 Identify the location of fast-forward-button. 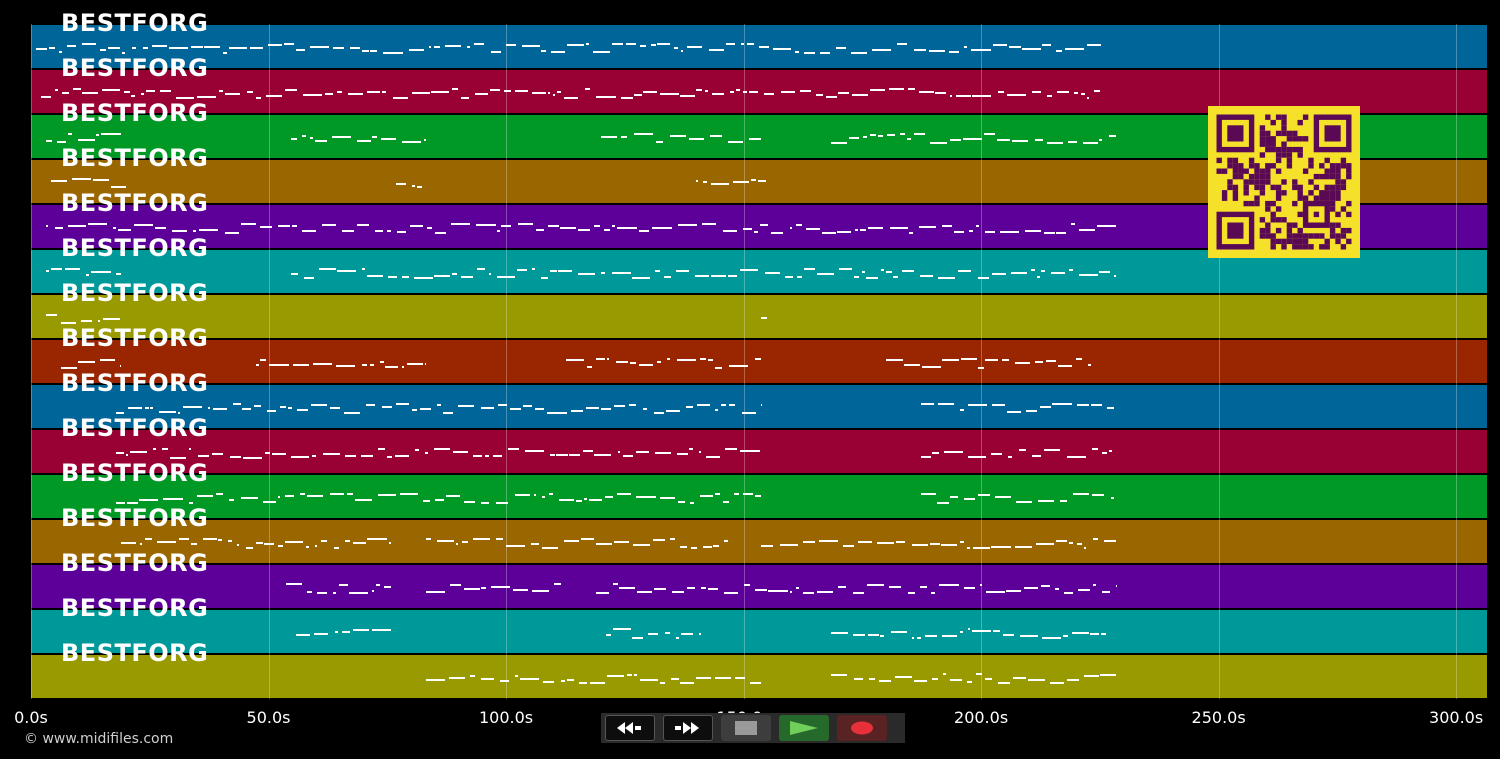
(688, 728).